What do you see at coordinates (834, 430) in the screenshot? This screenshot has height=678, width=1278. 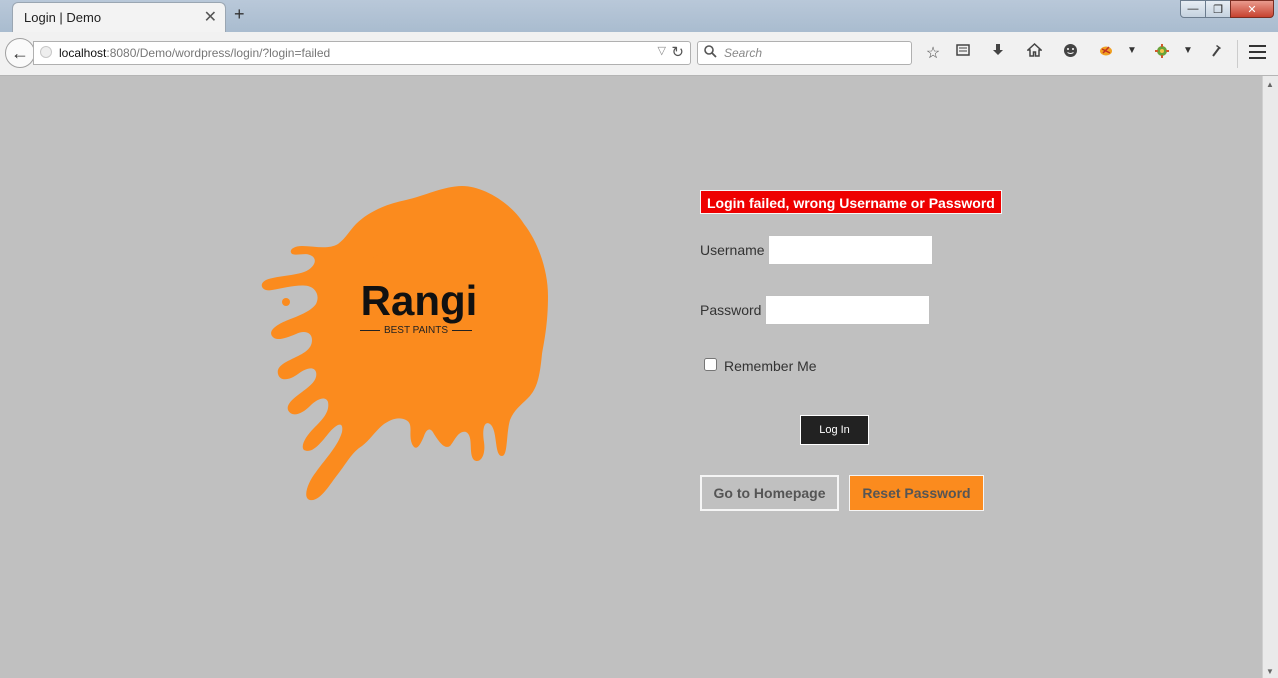 I see `log-in-button: Log In` at bounding box center [834, 430].